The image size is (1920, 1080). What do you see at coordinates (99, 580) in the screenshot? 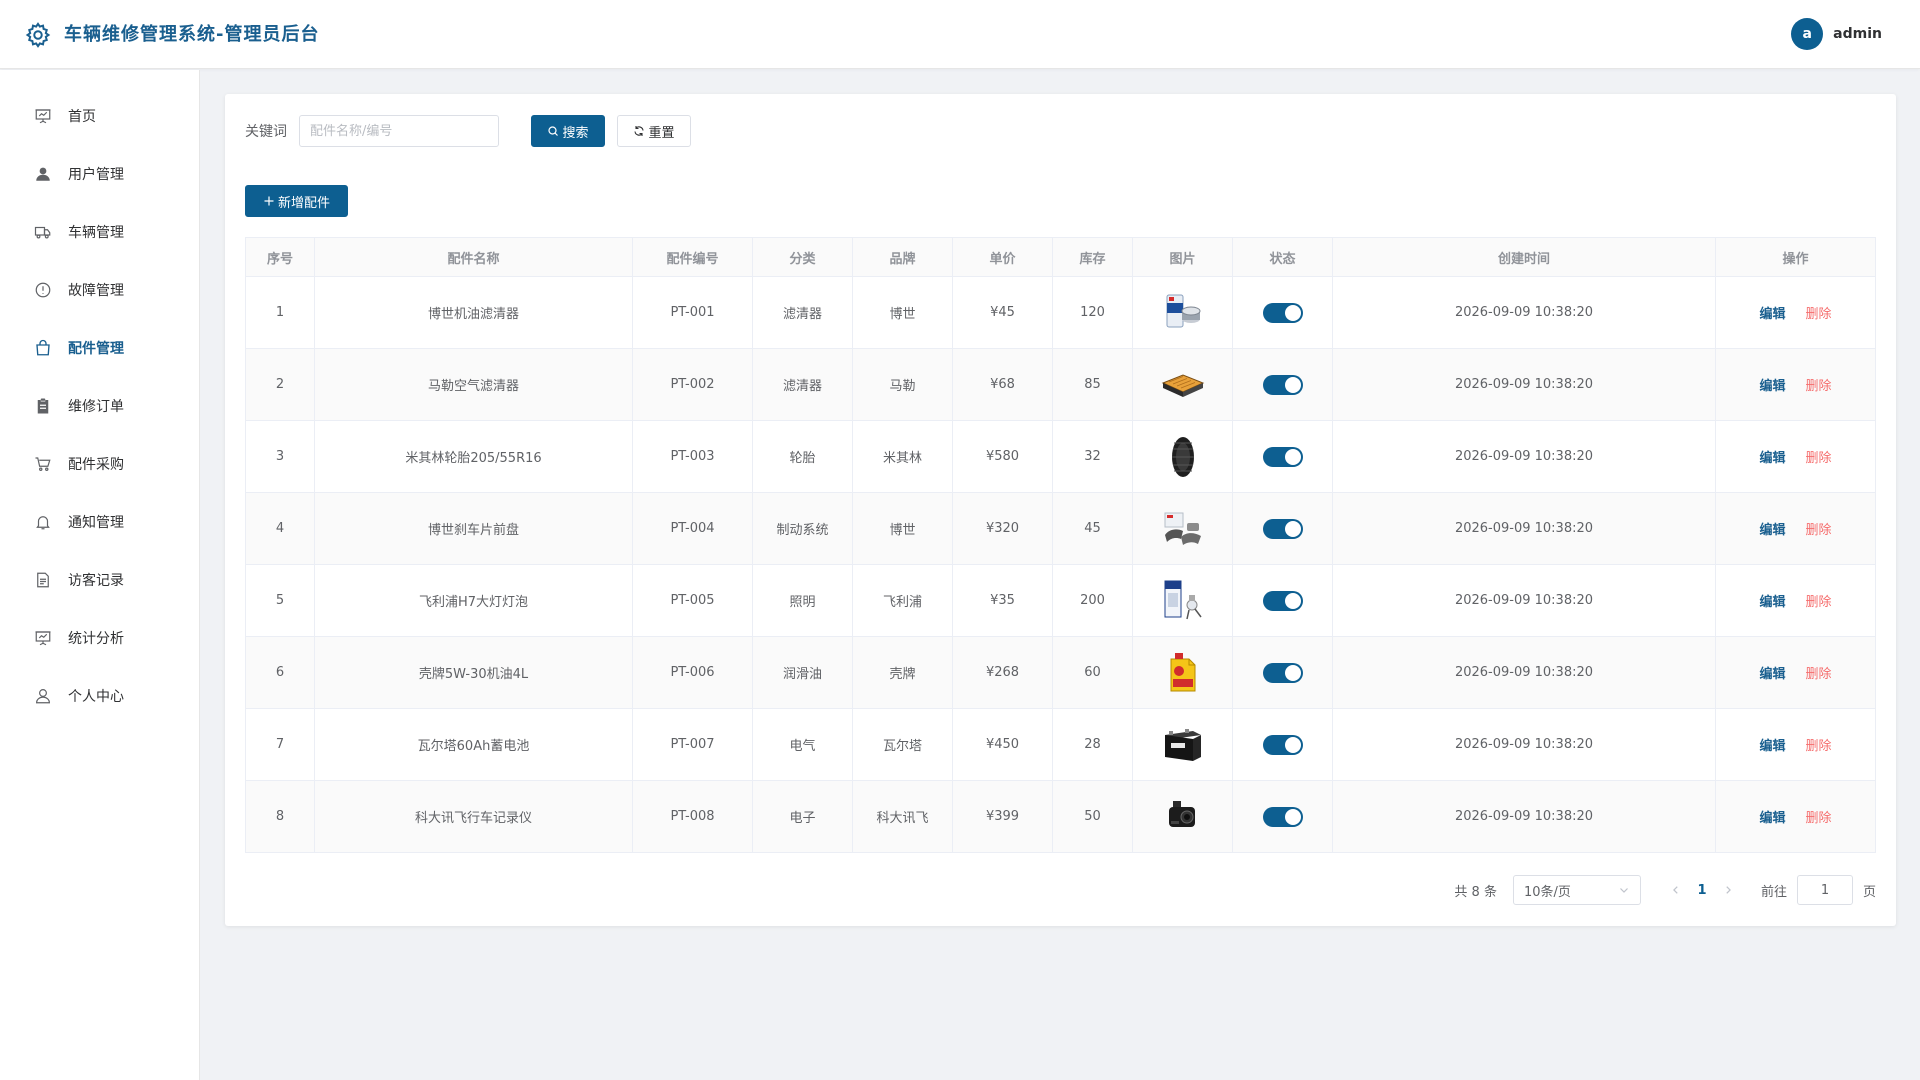
I see `sidebar-item-visitors: 访客记录` at bounding box center [99, 580].